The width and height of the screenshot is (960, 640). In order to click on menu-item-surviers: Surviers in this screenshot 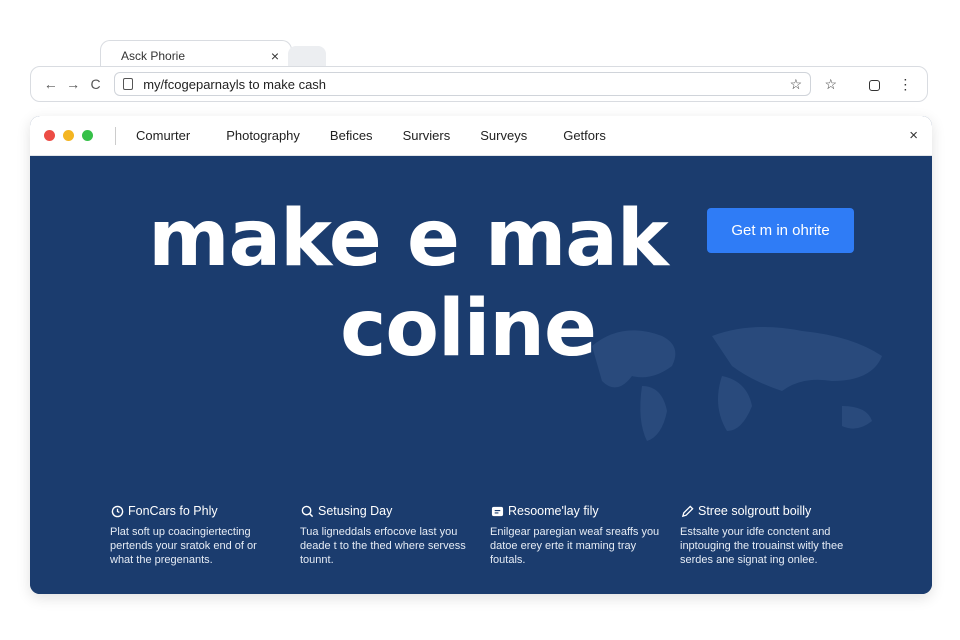, I will do `click(427, 135)`.